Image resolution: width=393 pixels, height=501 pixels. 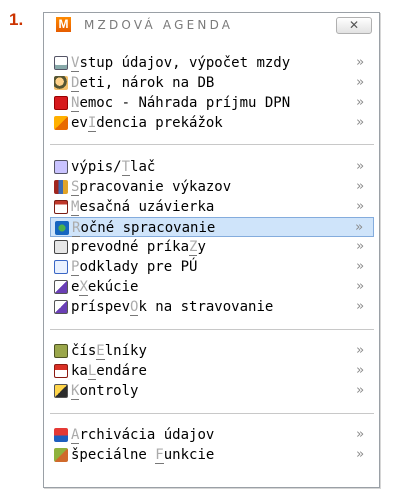 I want to click on step-number: 1., so click(x=16, y=19).